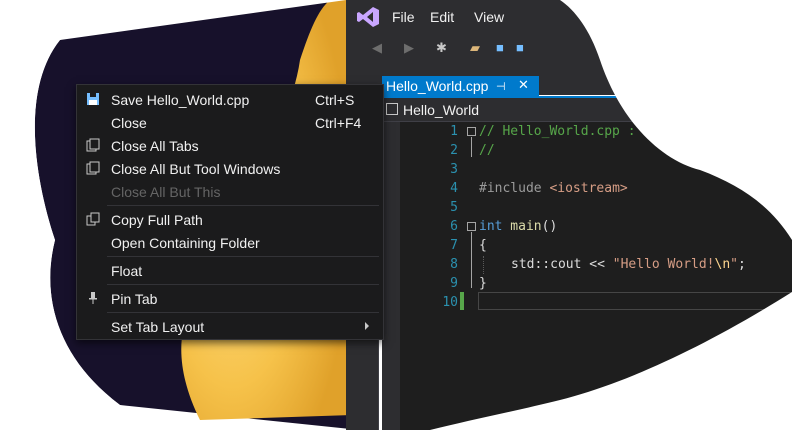  I want to click on line-number: 4, so click(454, 188).